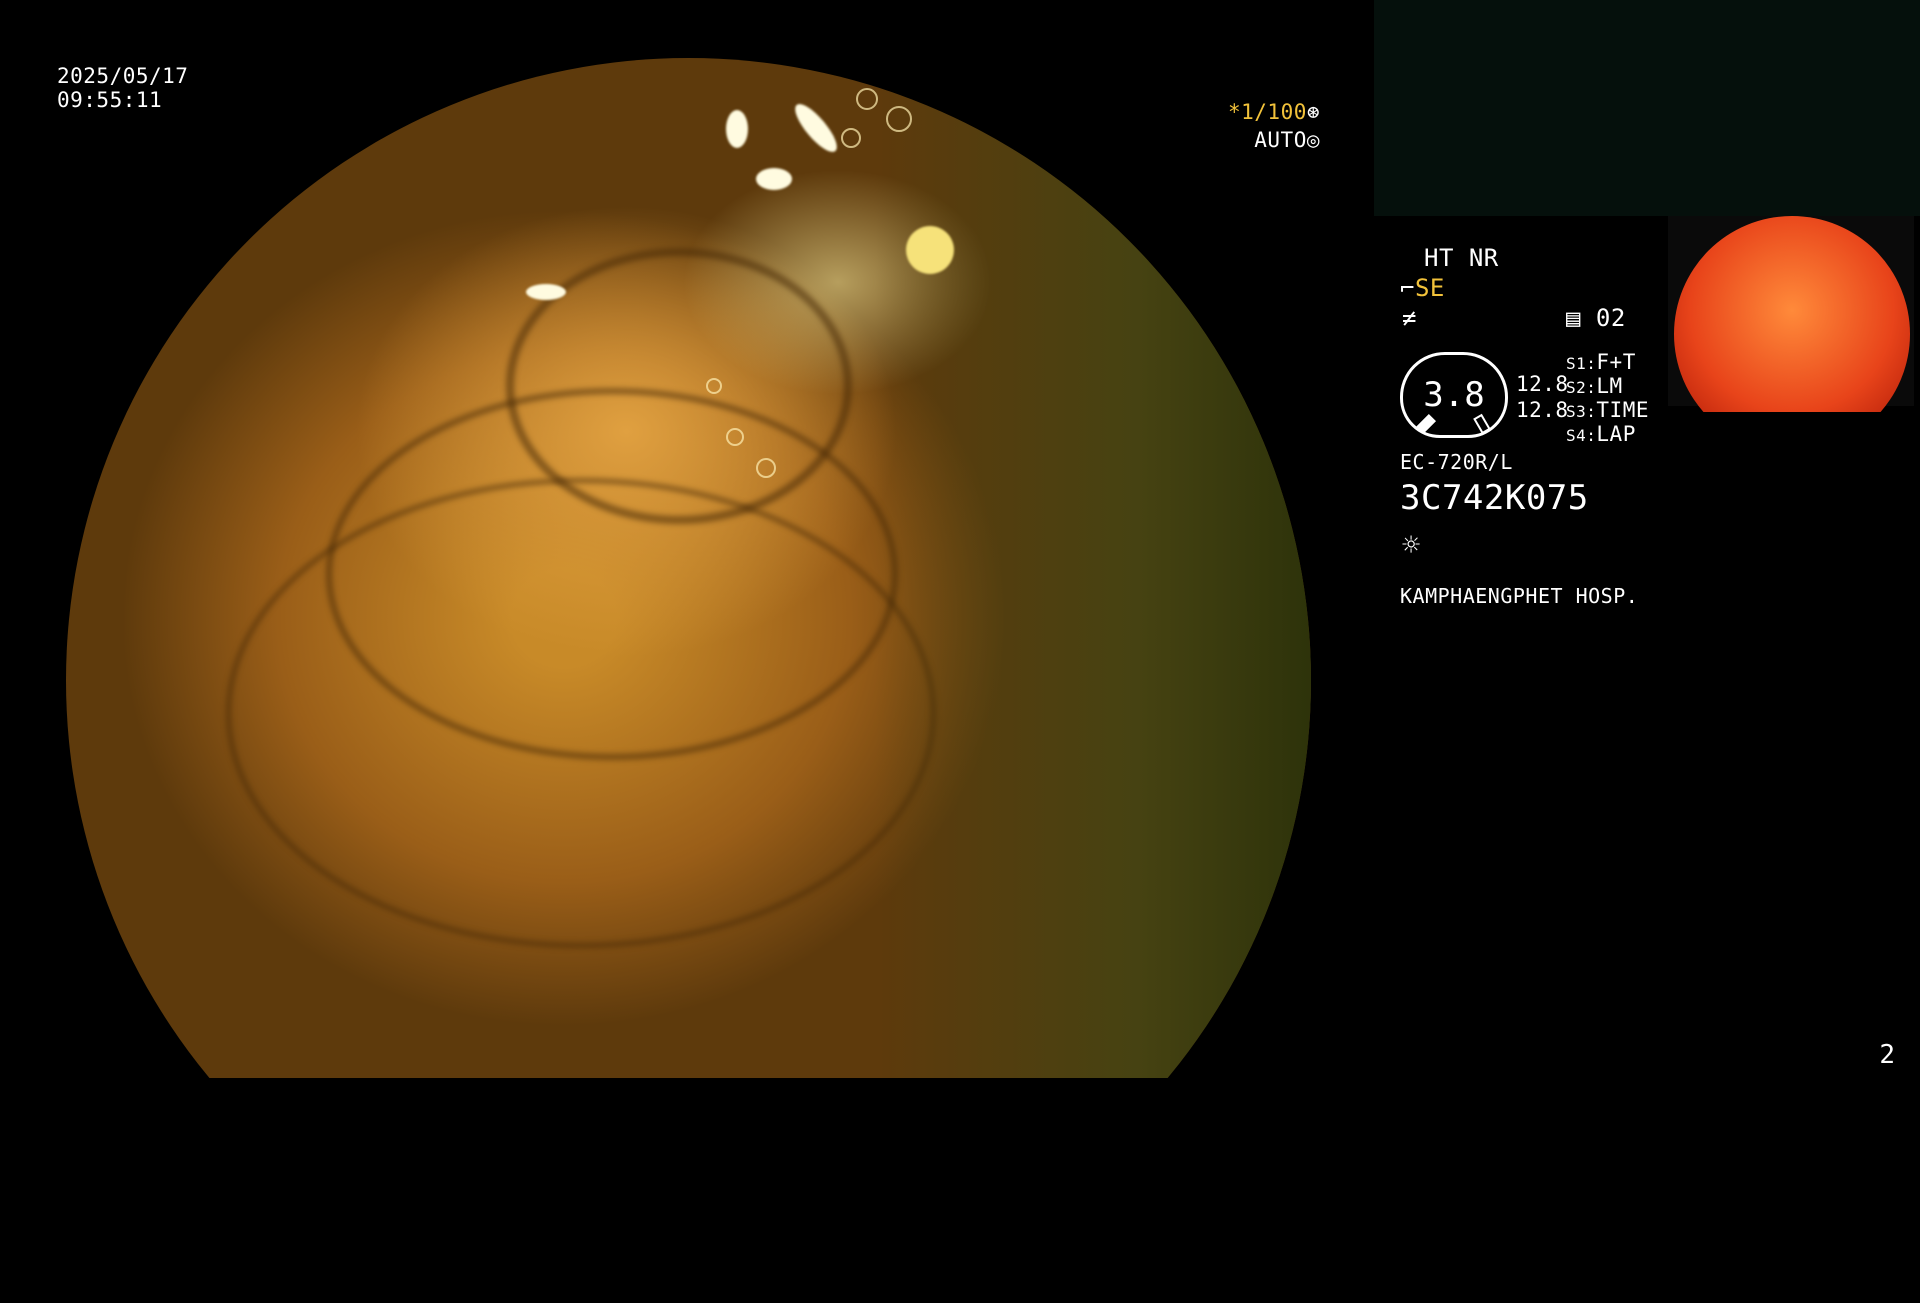 The height and width of the screenshot is (1303, 1920). I want to click on se-group: ⌐SE, so click(1422, 288).